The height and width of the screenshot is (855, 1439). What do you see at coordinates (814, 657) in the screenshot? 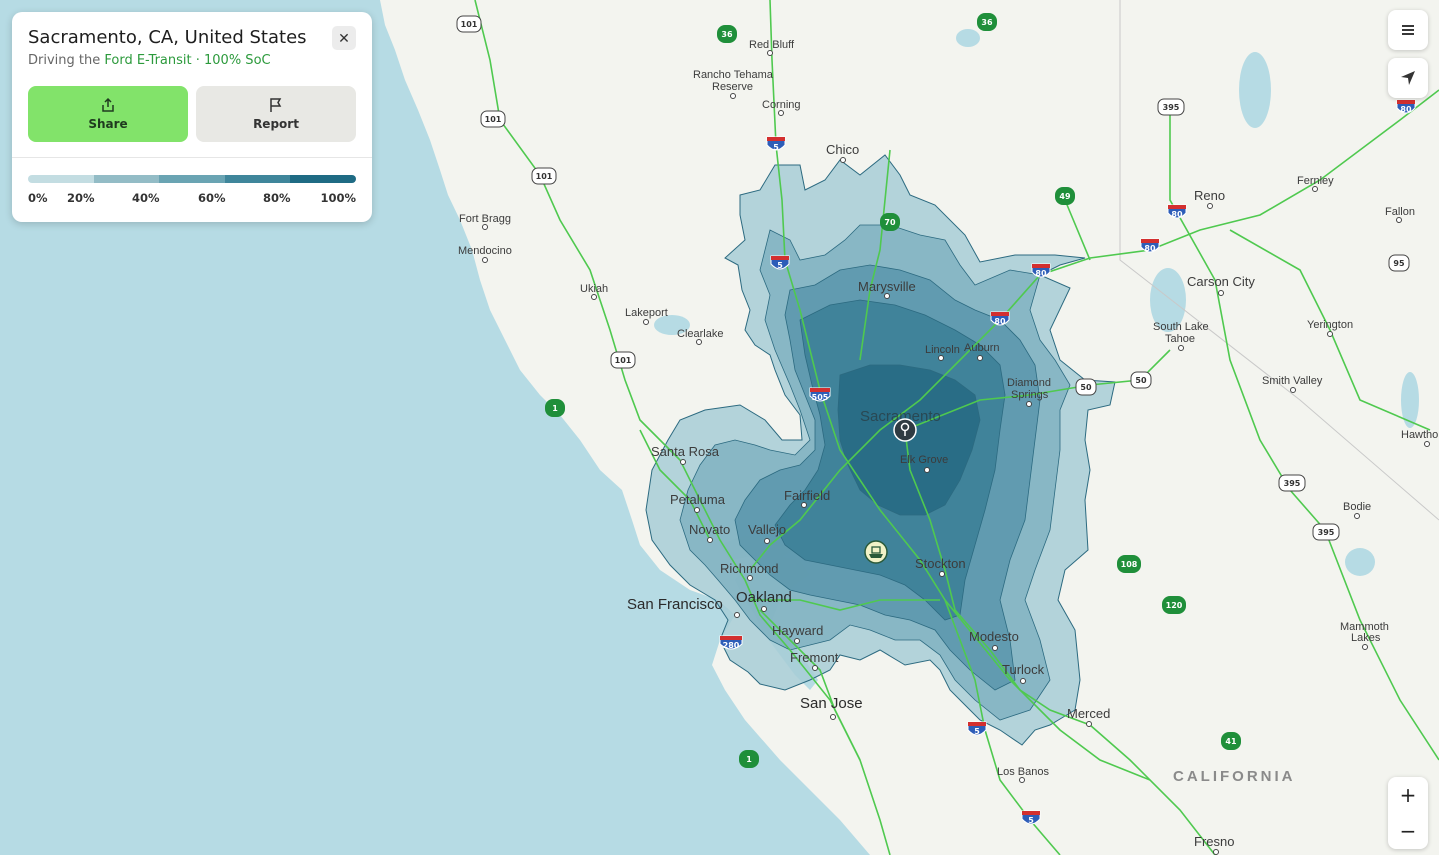
I see `place-fremont: Fremont` at bounding box center [814, 657].